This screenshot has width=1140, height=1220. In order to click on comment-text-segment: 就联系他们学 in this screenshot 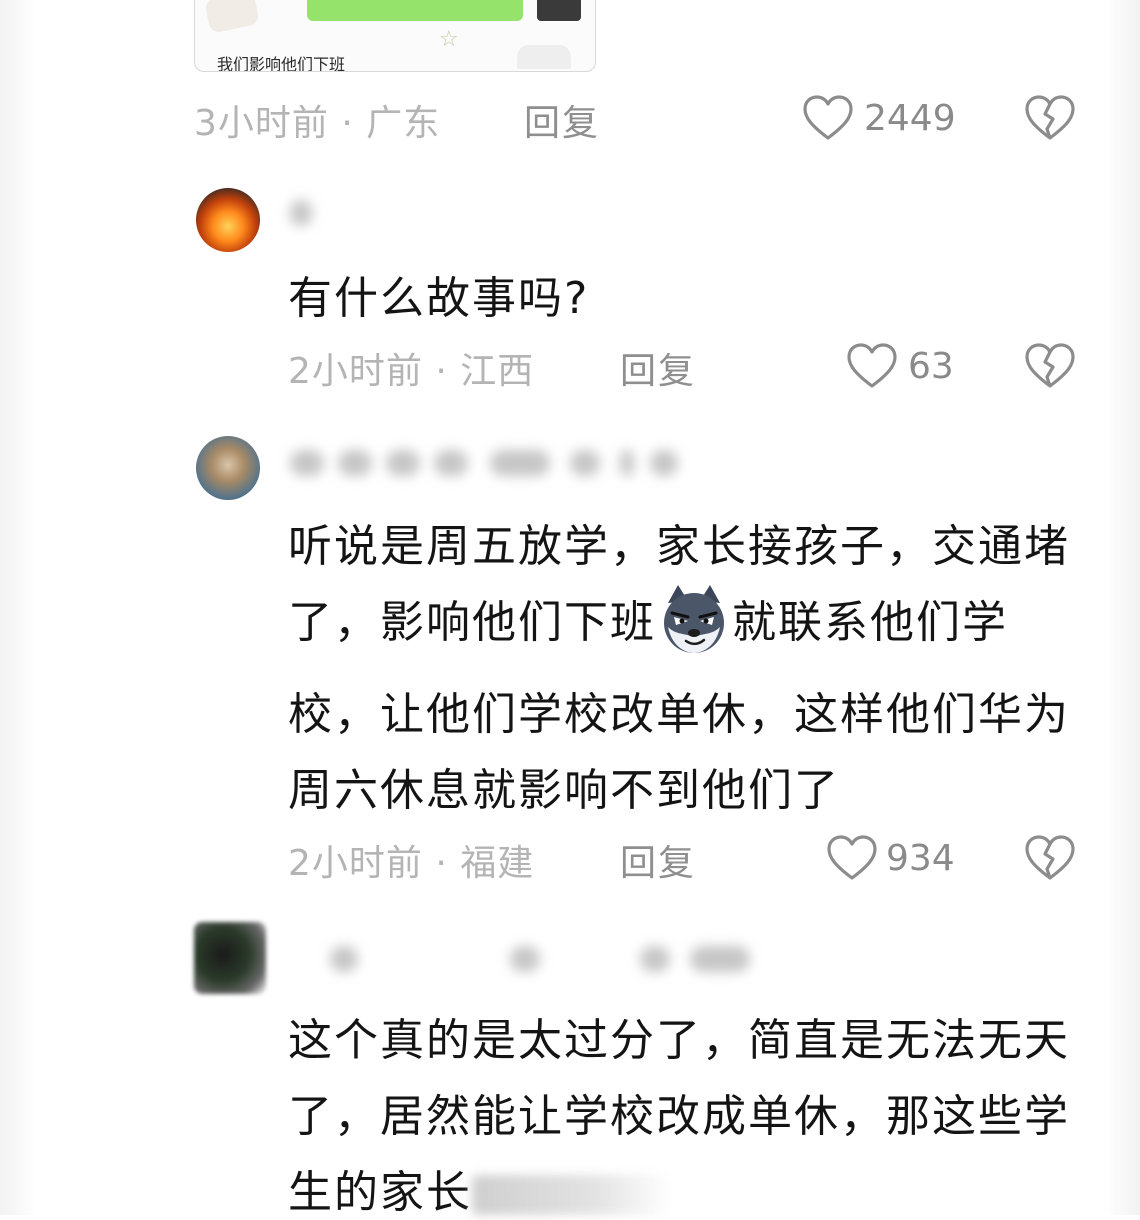, I will do `click(870, 622)`.